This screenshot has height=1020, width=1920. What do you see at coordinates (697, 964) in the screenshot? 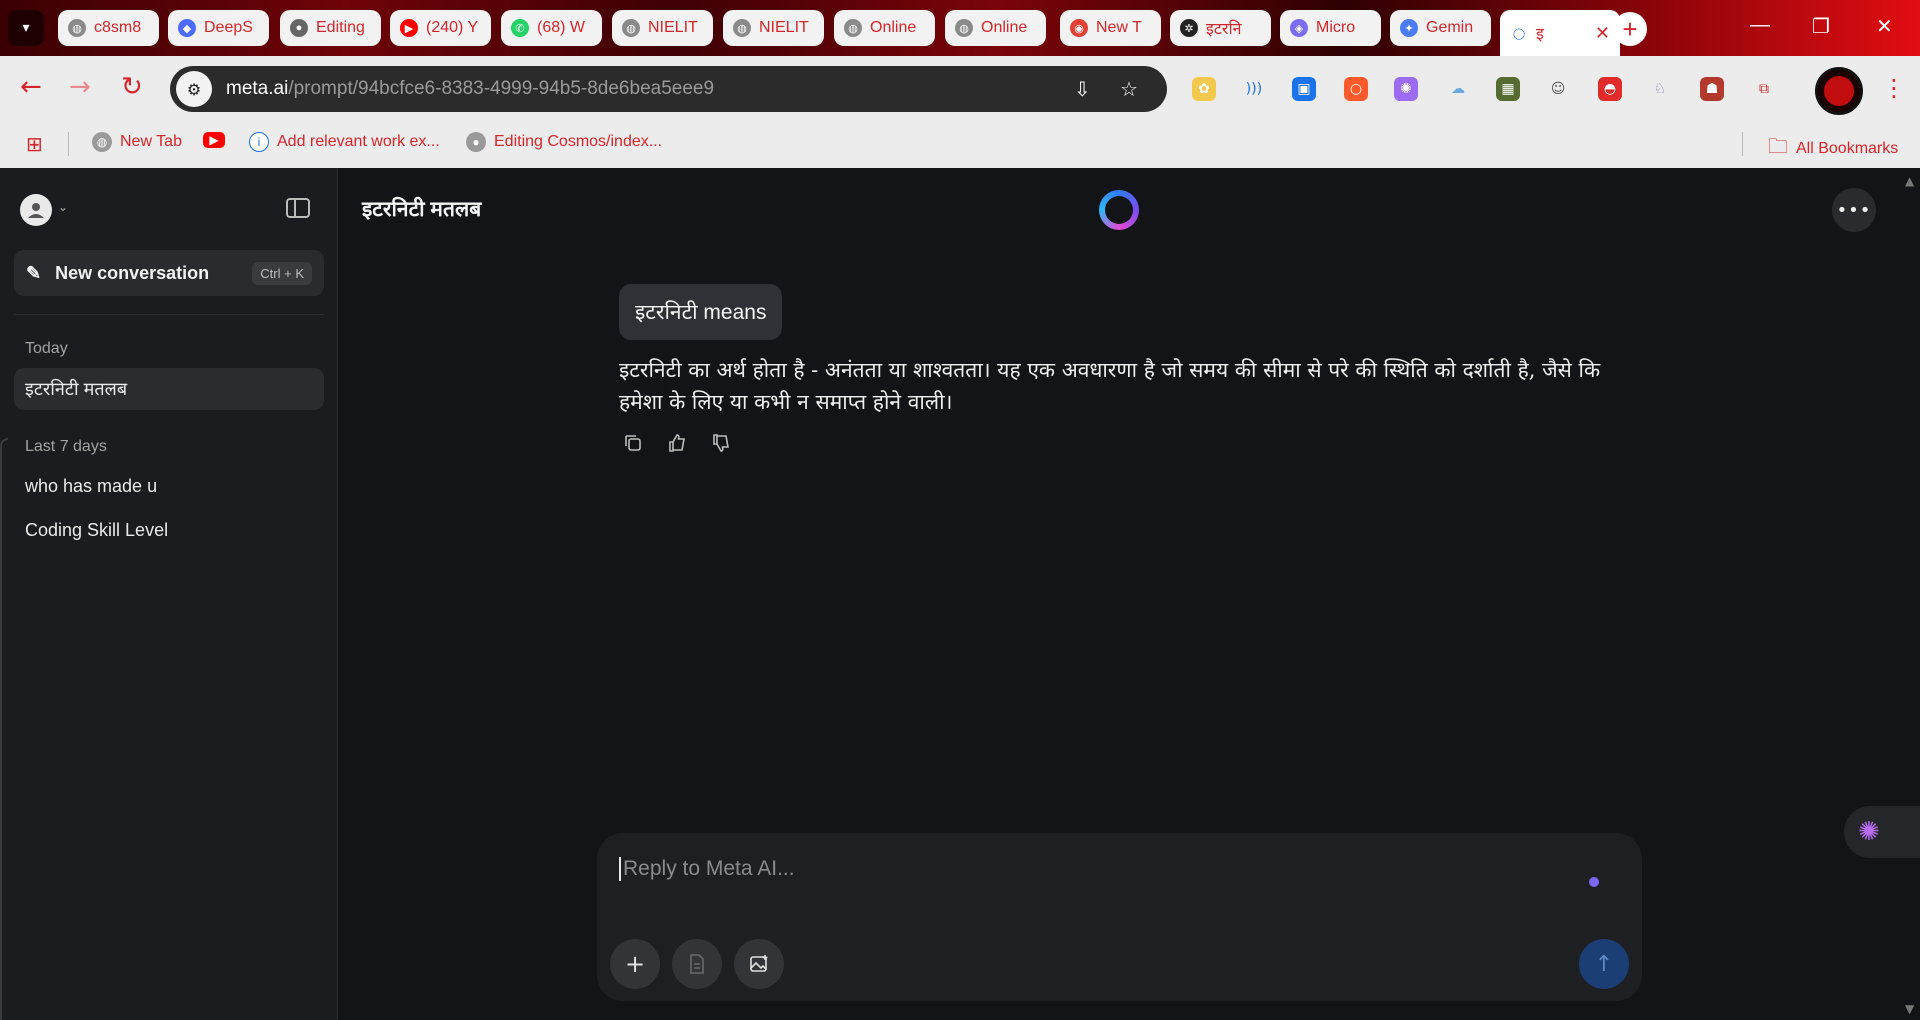
I see `document-icon` at bounding box center [697, 964].